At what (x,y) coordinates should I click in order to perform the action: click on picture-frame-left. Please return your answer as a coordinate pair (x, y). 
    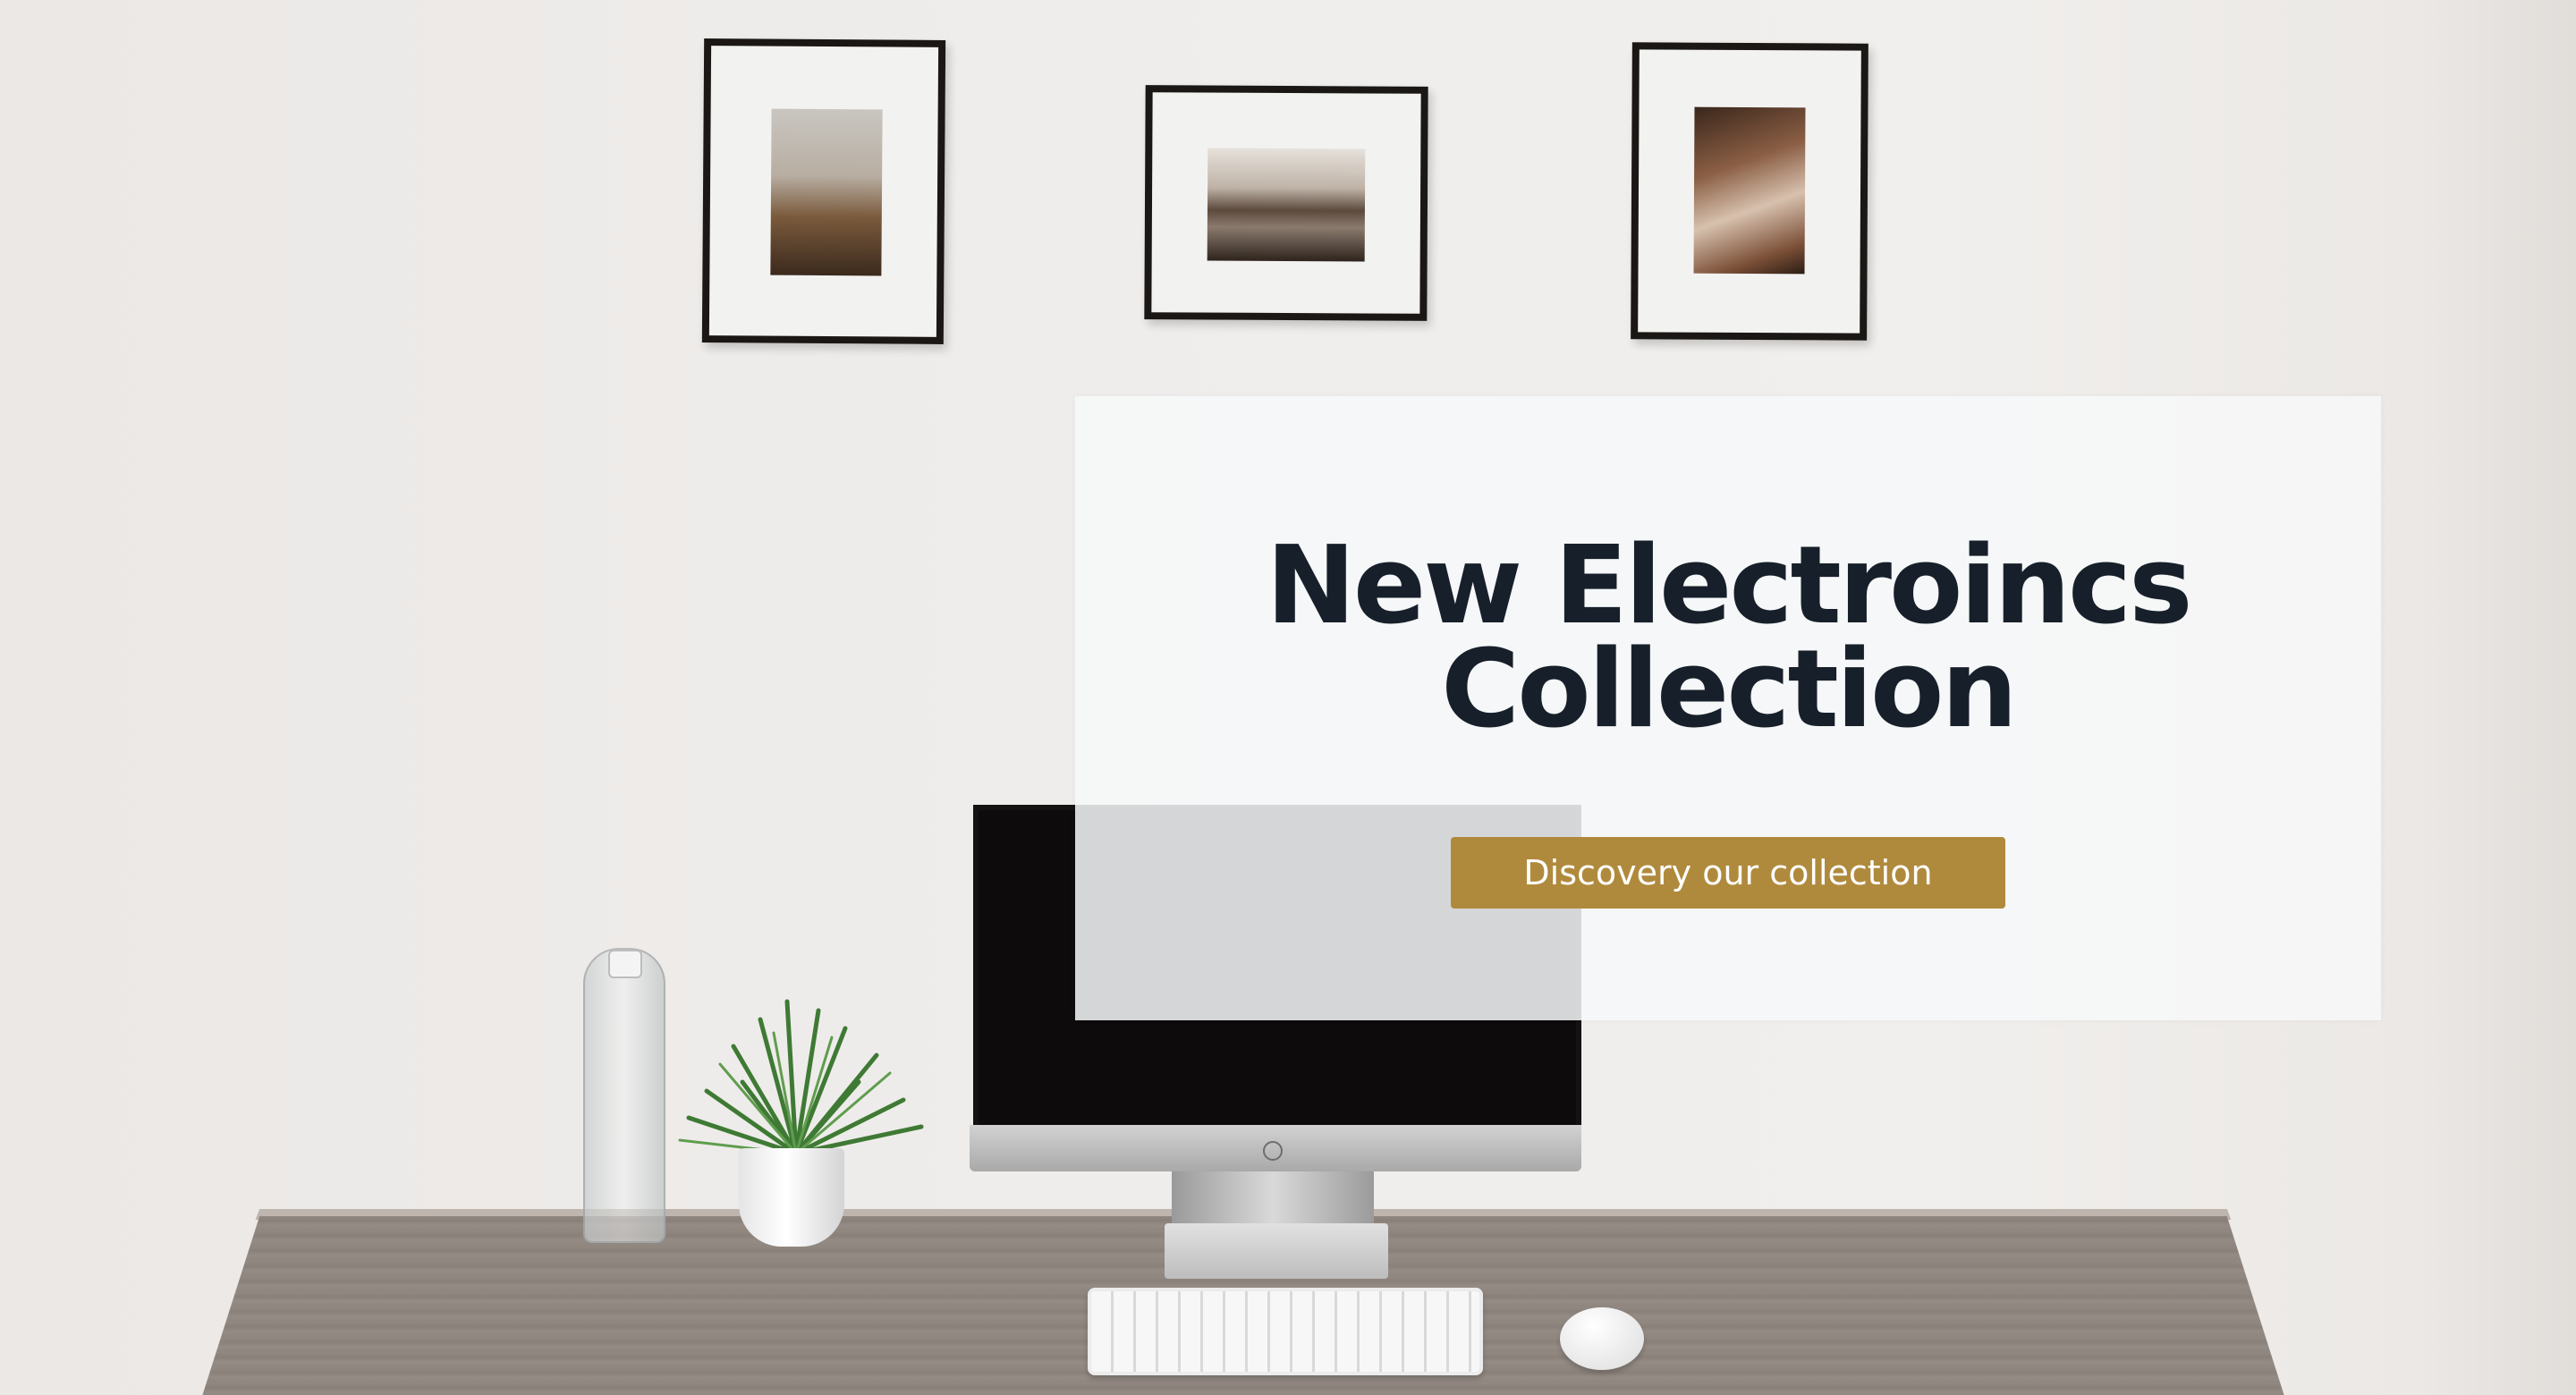
    Looking at the image, I should click on (823, 191).